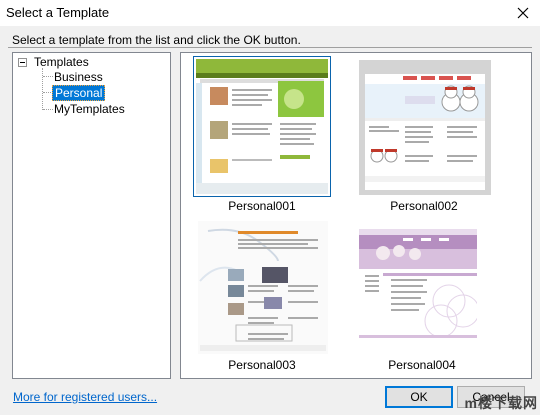 Image resolution: width=540 pixels, height=415 pixels. I want to click on close-icon, so click(523, 13).